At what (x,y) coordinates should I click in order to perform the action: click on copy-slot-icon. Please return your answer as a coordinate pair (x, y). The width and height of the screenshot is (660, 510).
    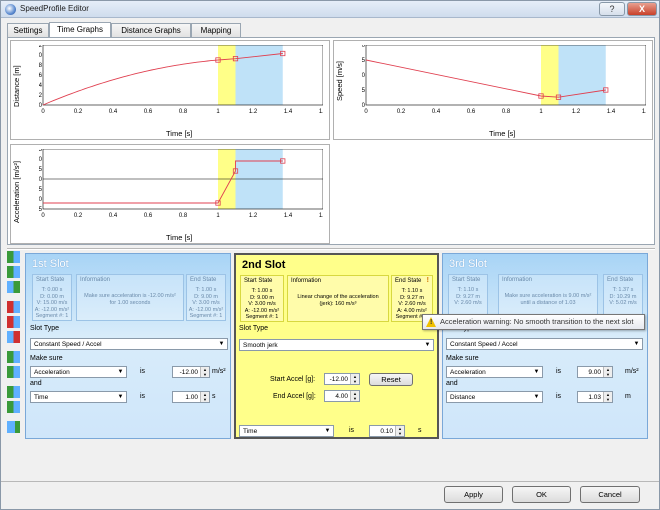
    Looking at the image, I should click on (13, 392).